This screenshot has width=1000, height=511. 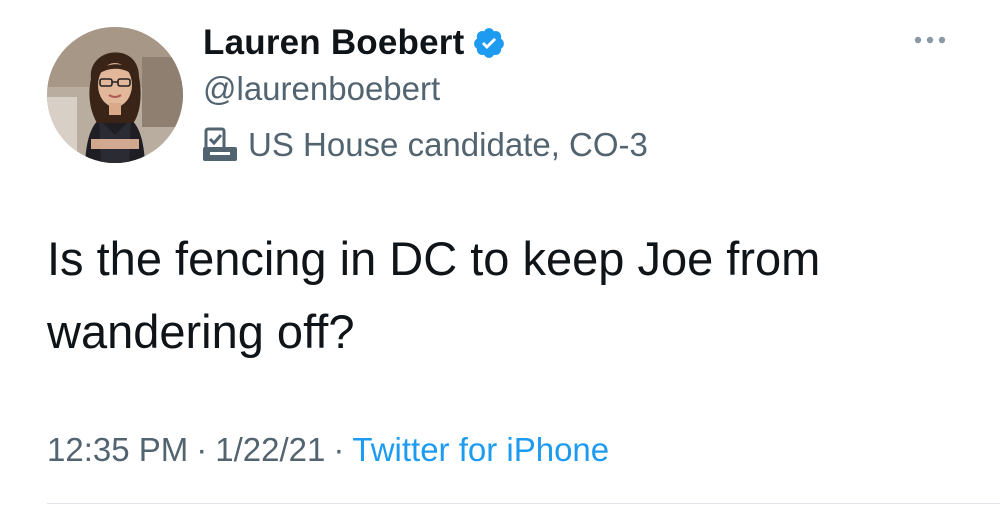 What do you see at coordinates (333, 43) in the screenshot?
I see `display-name: Lauren Boebert` at bounding box center [333, 43].